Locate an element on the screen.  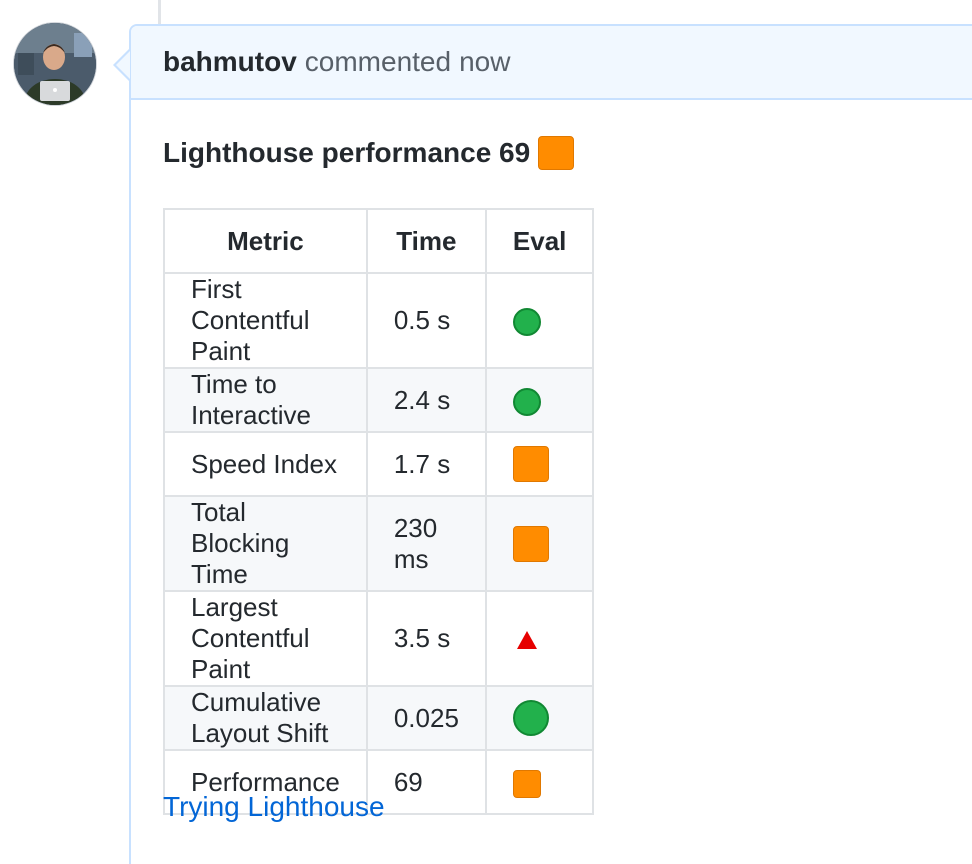
table-row: Time to Interactive 2.4 s is located at coordinates (379, 400).